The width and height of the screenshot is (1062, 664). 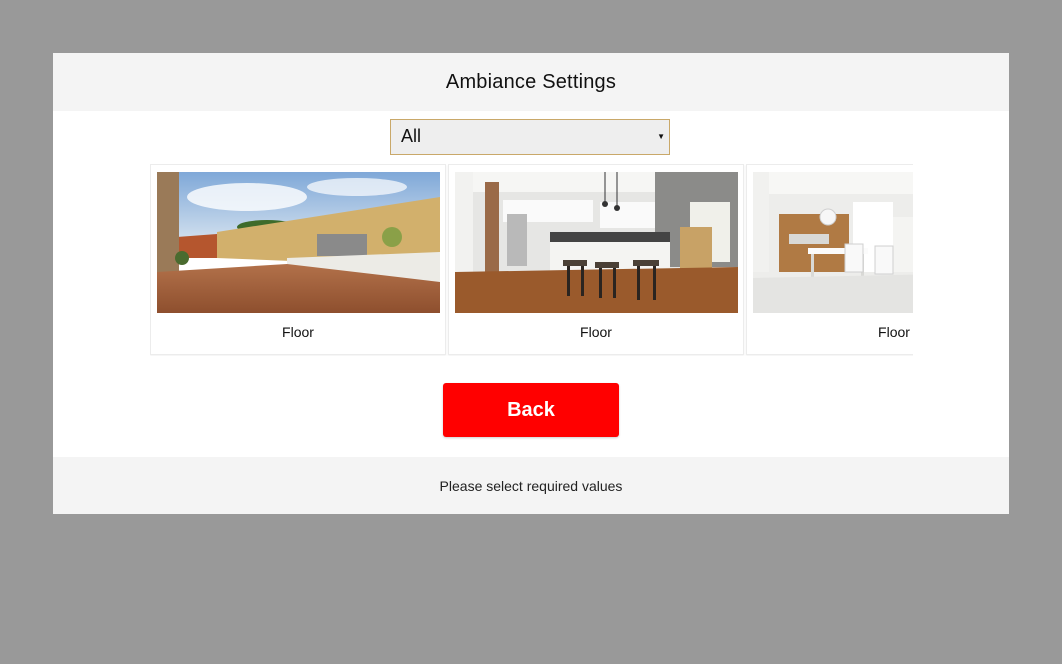 I want to click on dialog-header: Ambiance Settings, so click(x=531, y=82).